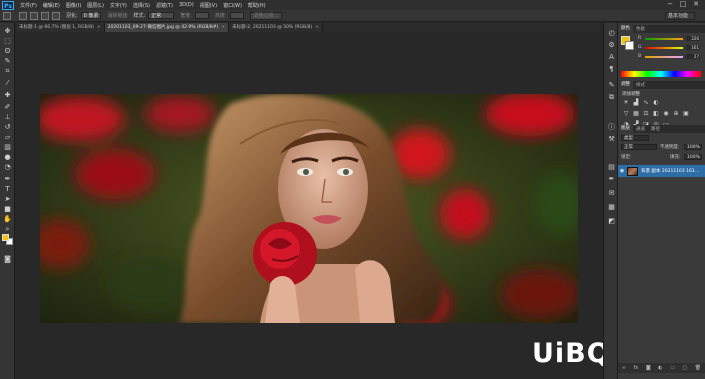 The height and width of the screenshot is (379, 705). Describe the element at coordinates (7, 259) in the screenshot. I see `quick-mask-icon: ◙` at that location.